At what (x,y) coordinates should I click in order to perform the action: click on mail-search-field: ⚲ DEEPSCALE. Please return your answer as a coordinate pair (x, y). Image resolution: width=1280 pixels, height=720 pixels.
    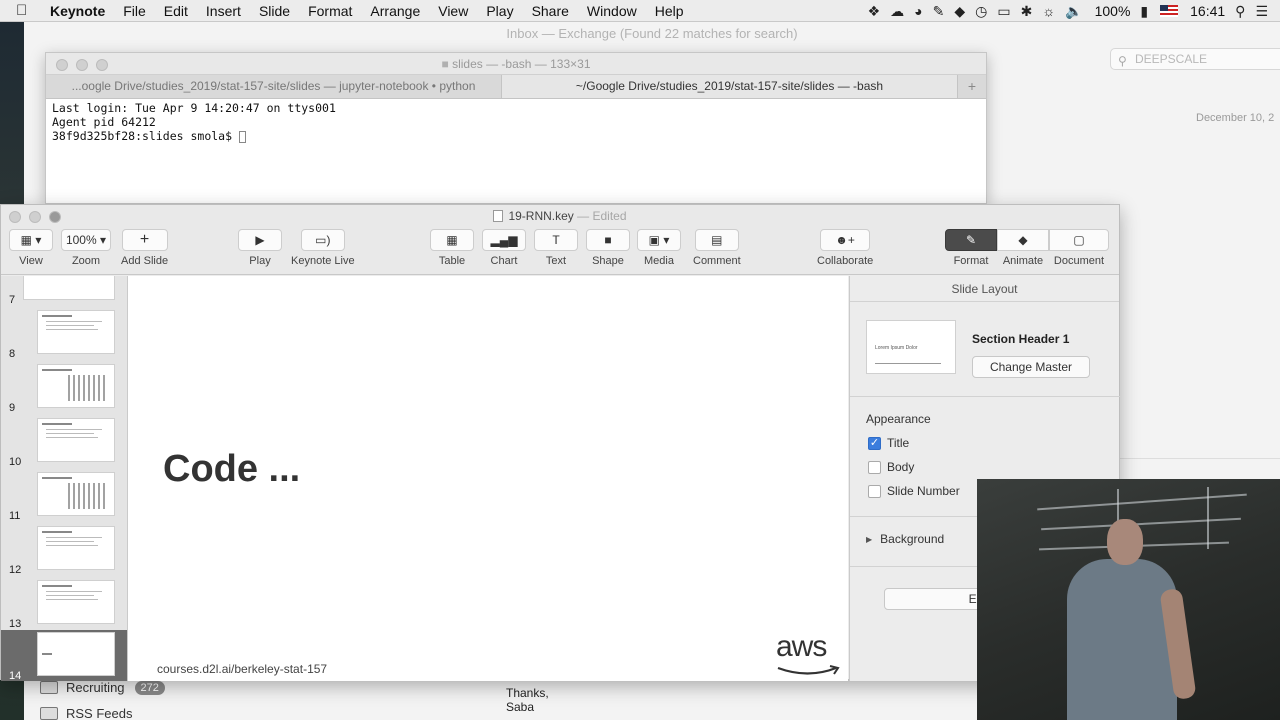
    Looking at the image, I should click on (1195, 59).